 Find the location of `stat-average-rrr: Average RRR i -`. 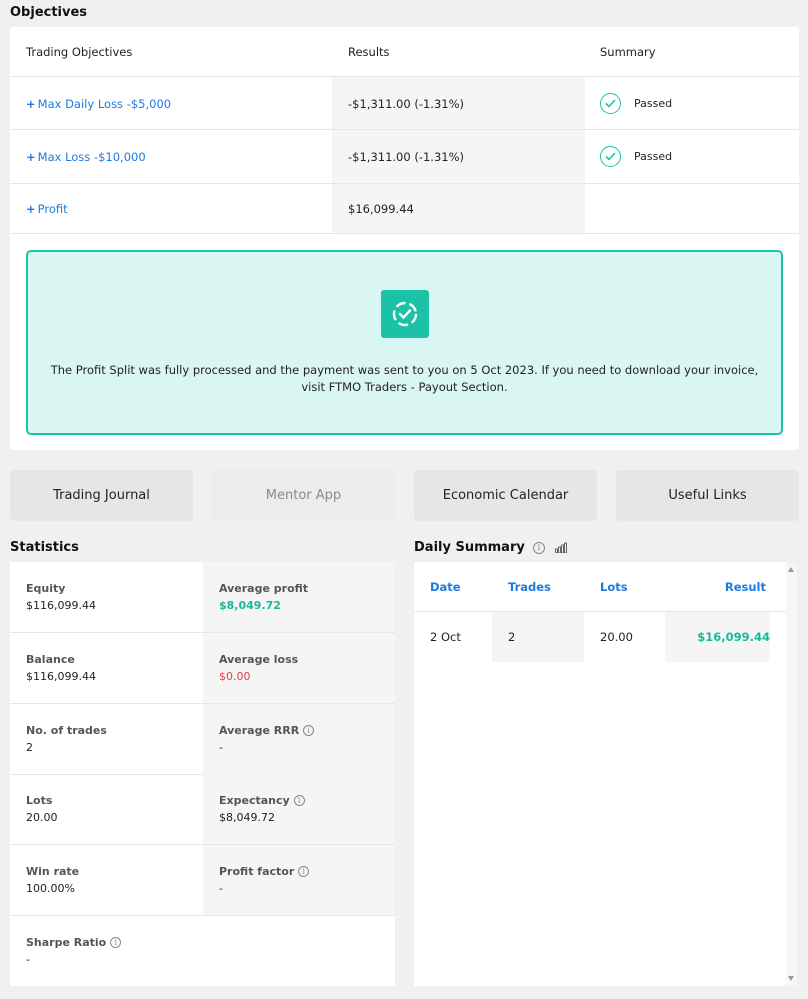

stat-average-rrr: Average RRR i - is located at coordinates (267, 739).